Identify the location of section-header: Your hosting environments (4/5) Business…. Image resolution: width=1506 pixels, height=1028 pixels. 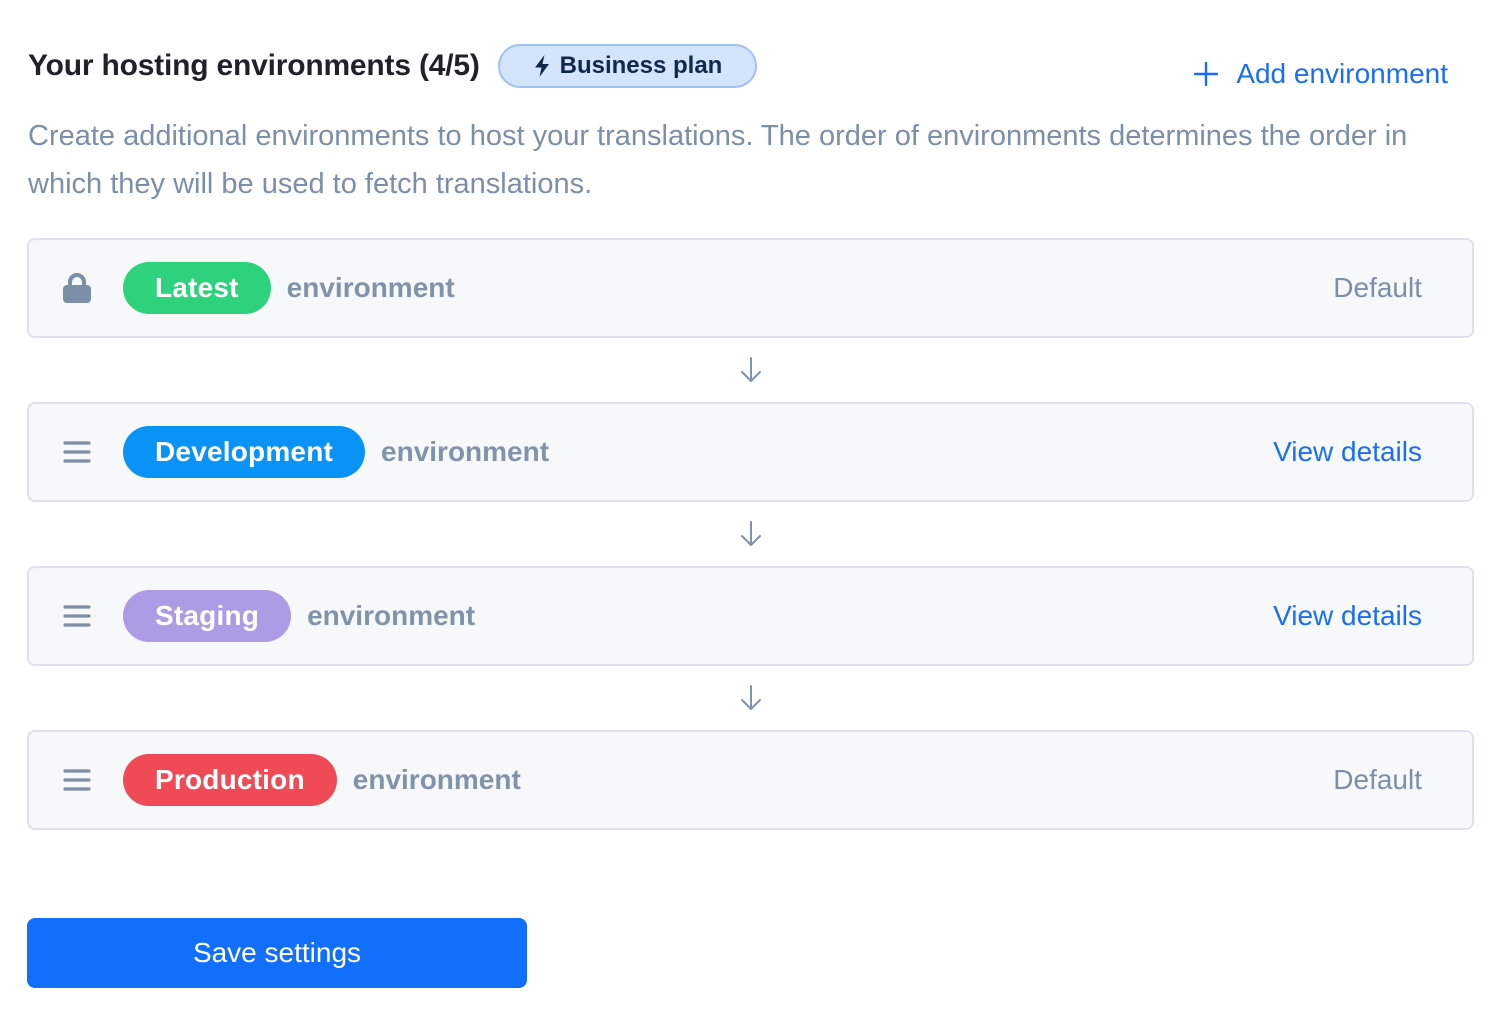
(393, 66).